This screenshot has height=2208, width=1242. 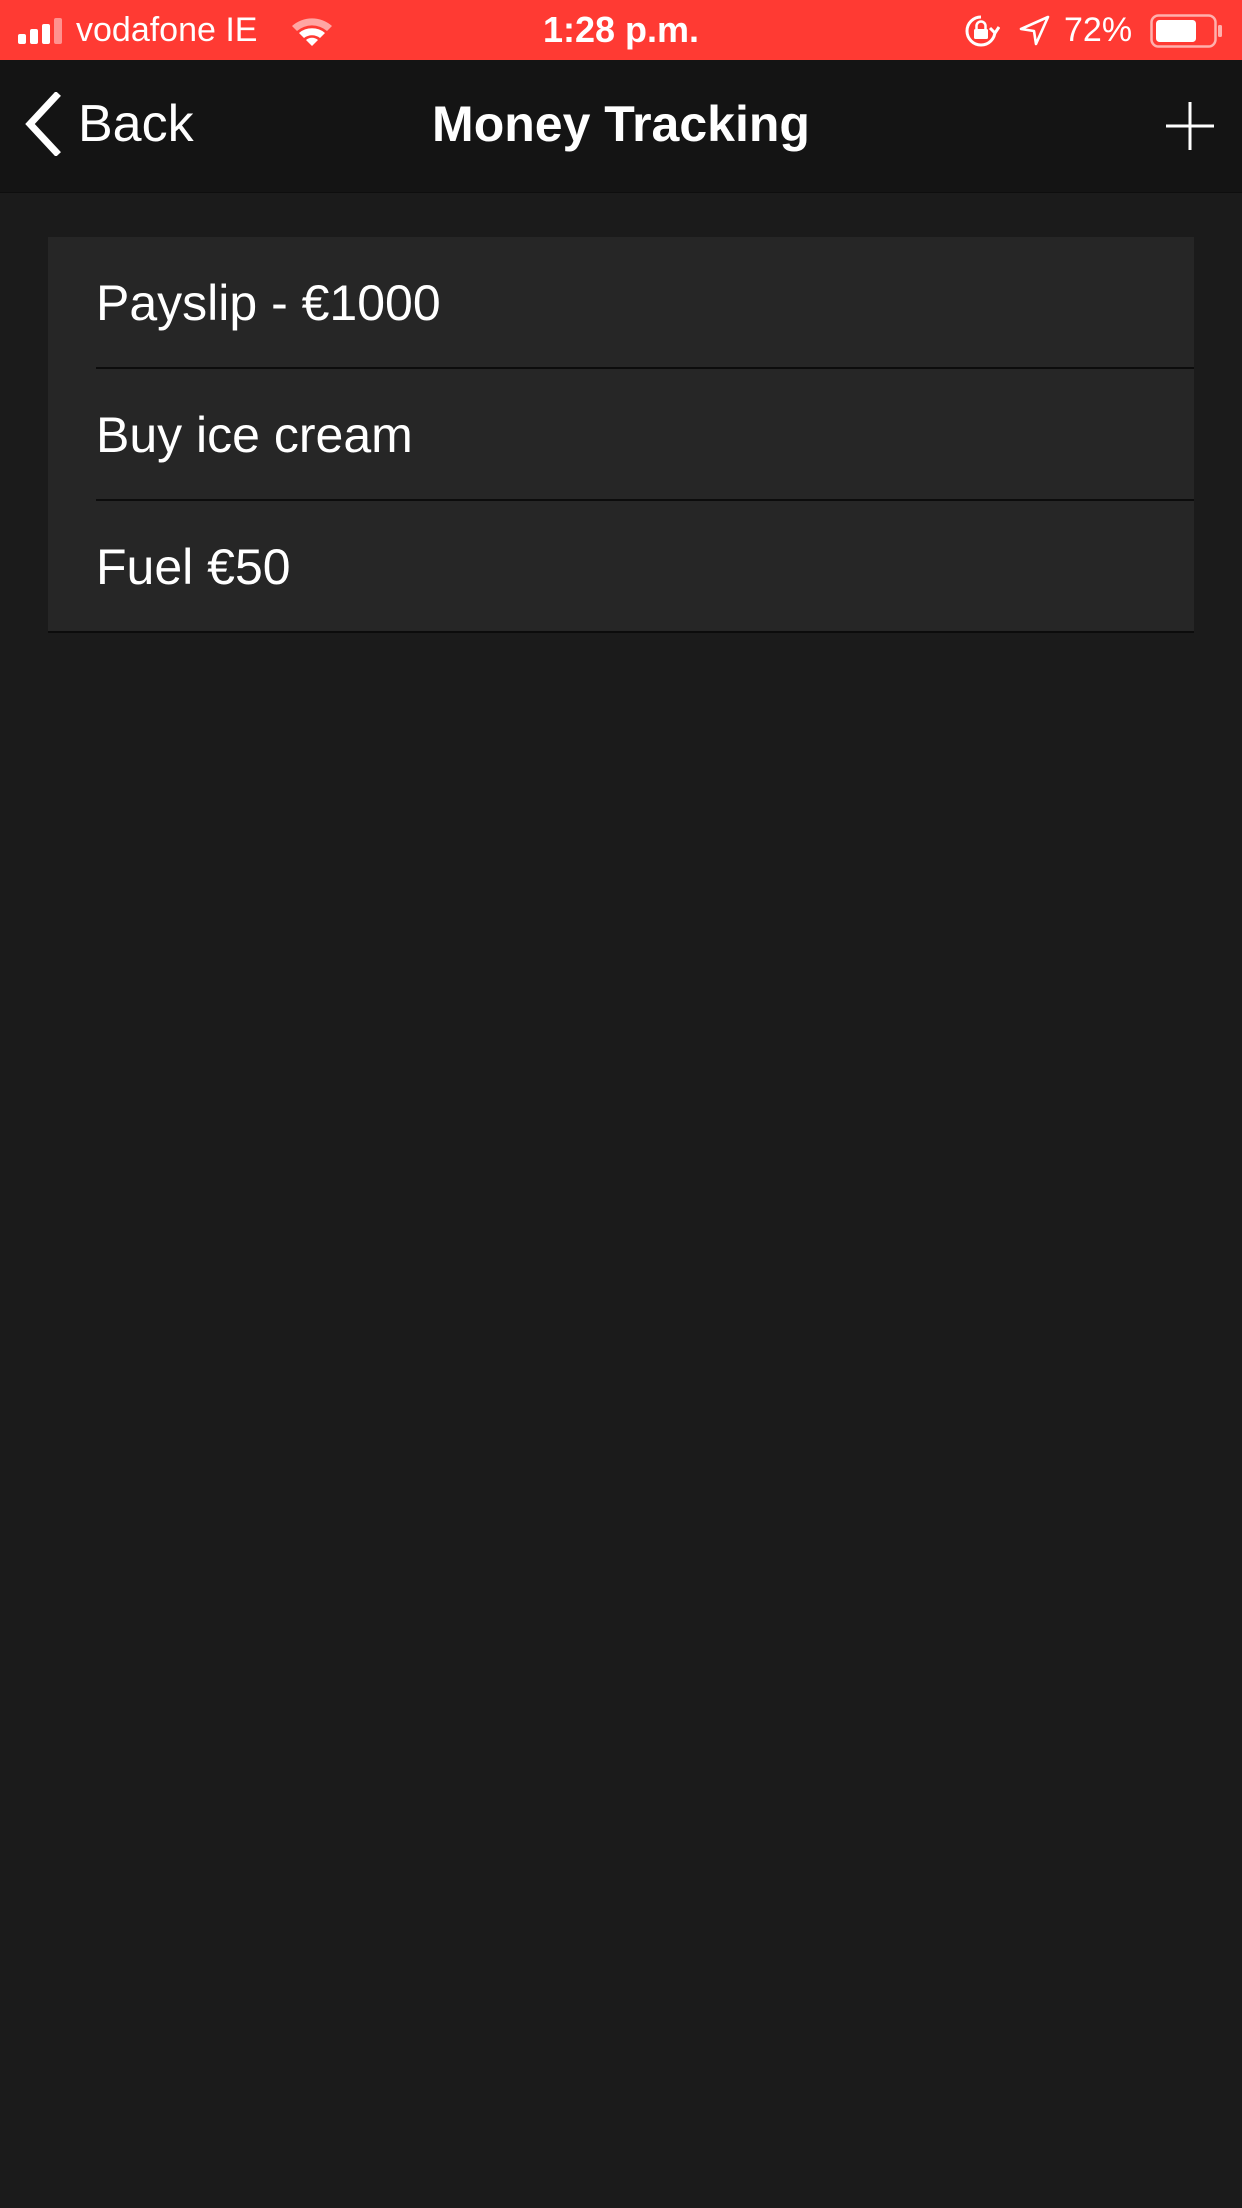 What do you see at coordinates (982, 31) in the screenshot?
I see `rotation-lock-icon` at bounding box center [982, 31].